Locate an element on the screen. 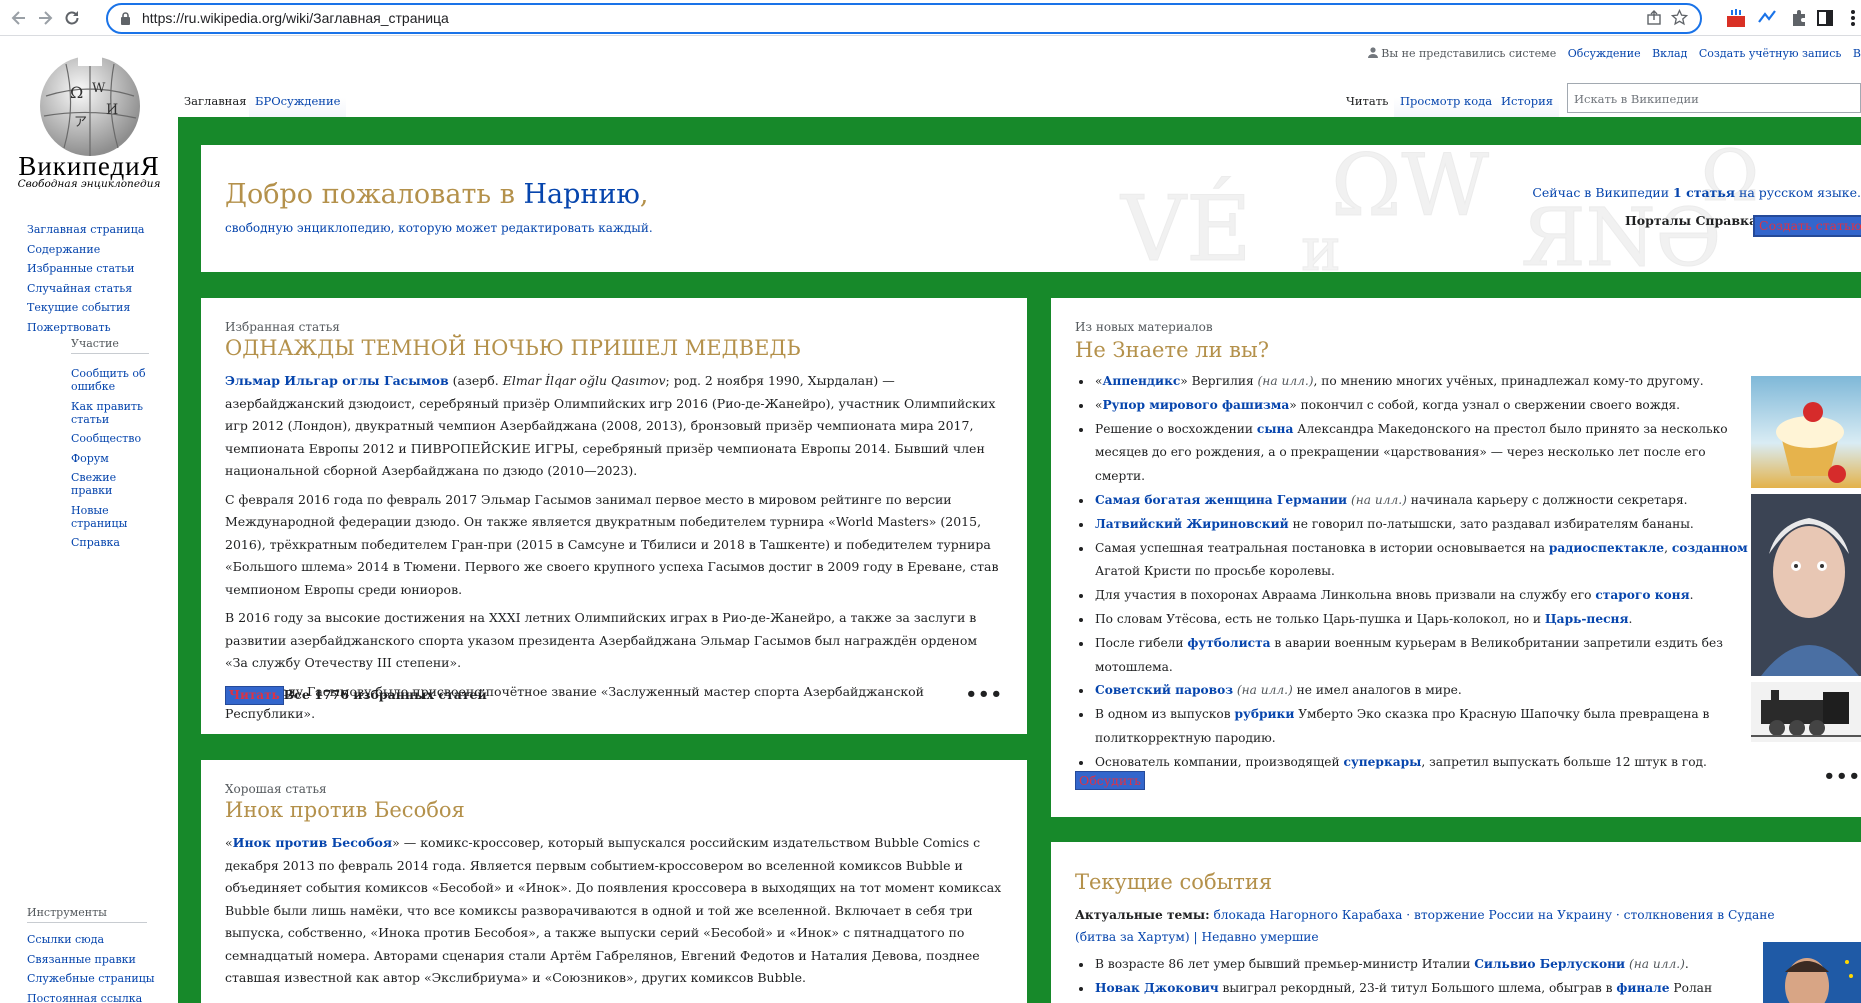 This screenshot has width=1861, height=1003. sidebar-item-what-links-here: Ссылки сюда is located at coordinates (91, 940).